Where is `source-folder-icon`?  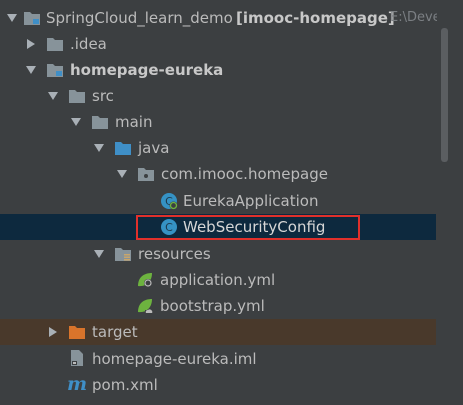
source-folder-icon is located at coordinates (123, 148).